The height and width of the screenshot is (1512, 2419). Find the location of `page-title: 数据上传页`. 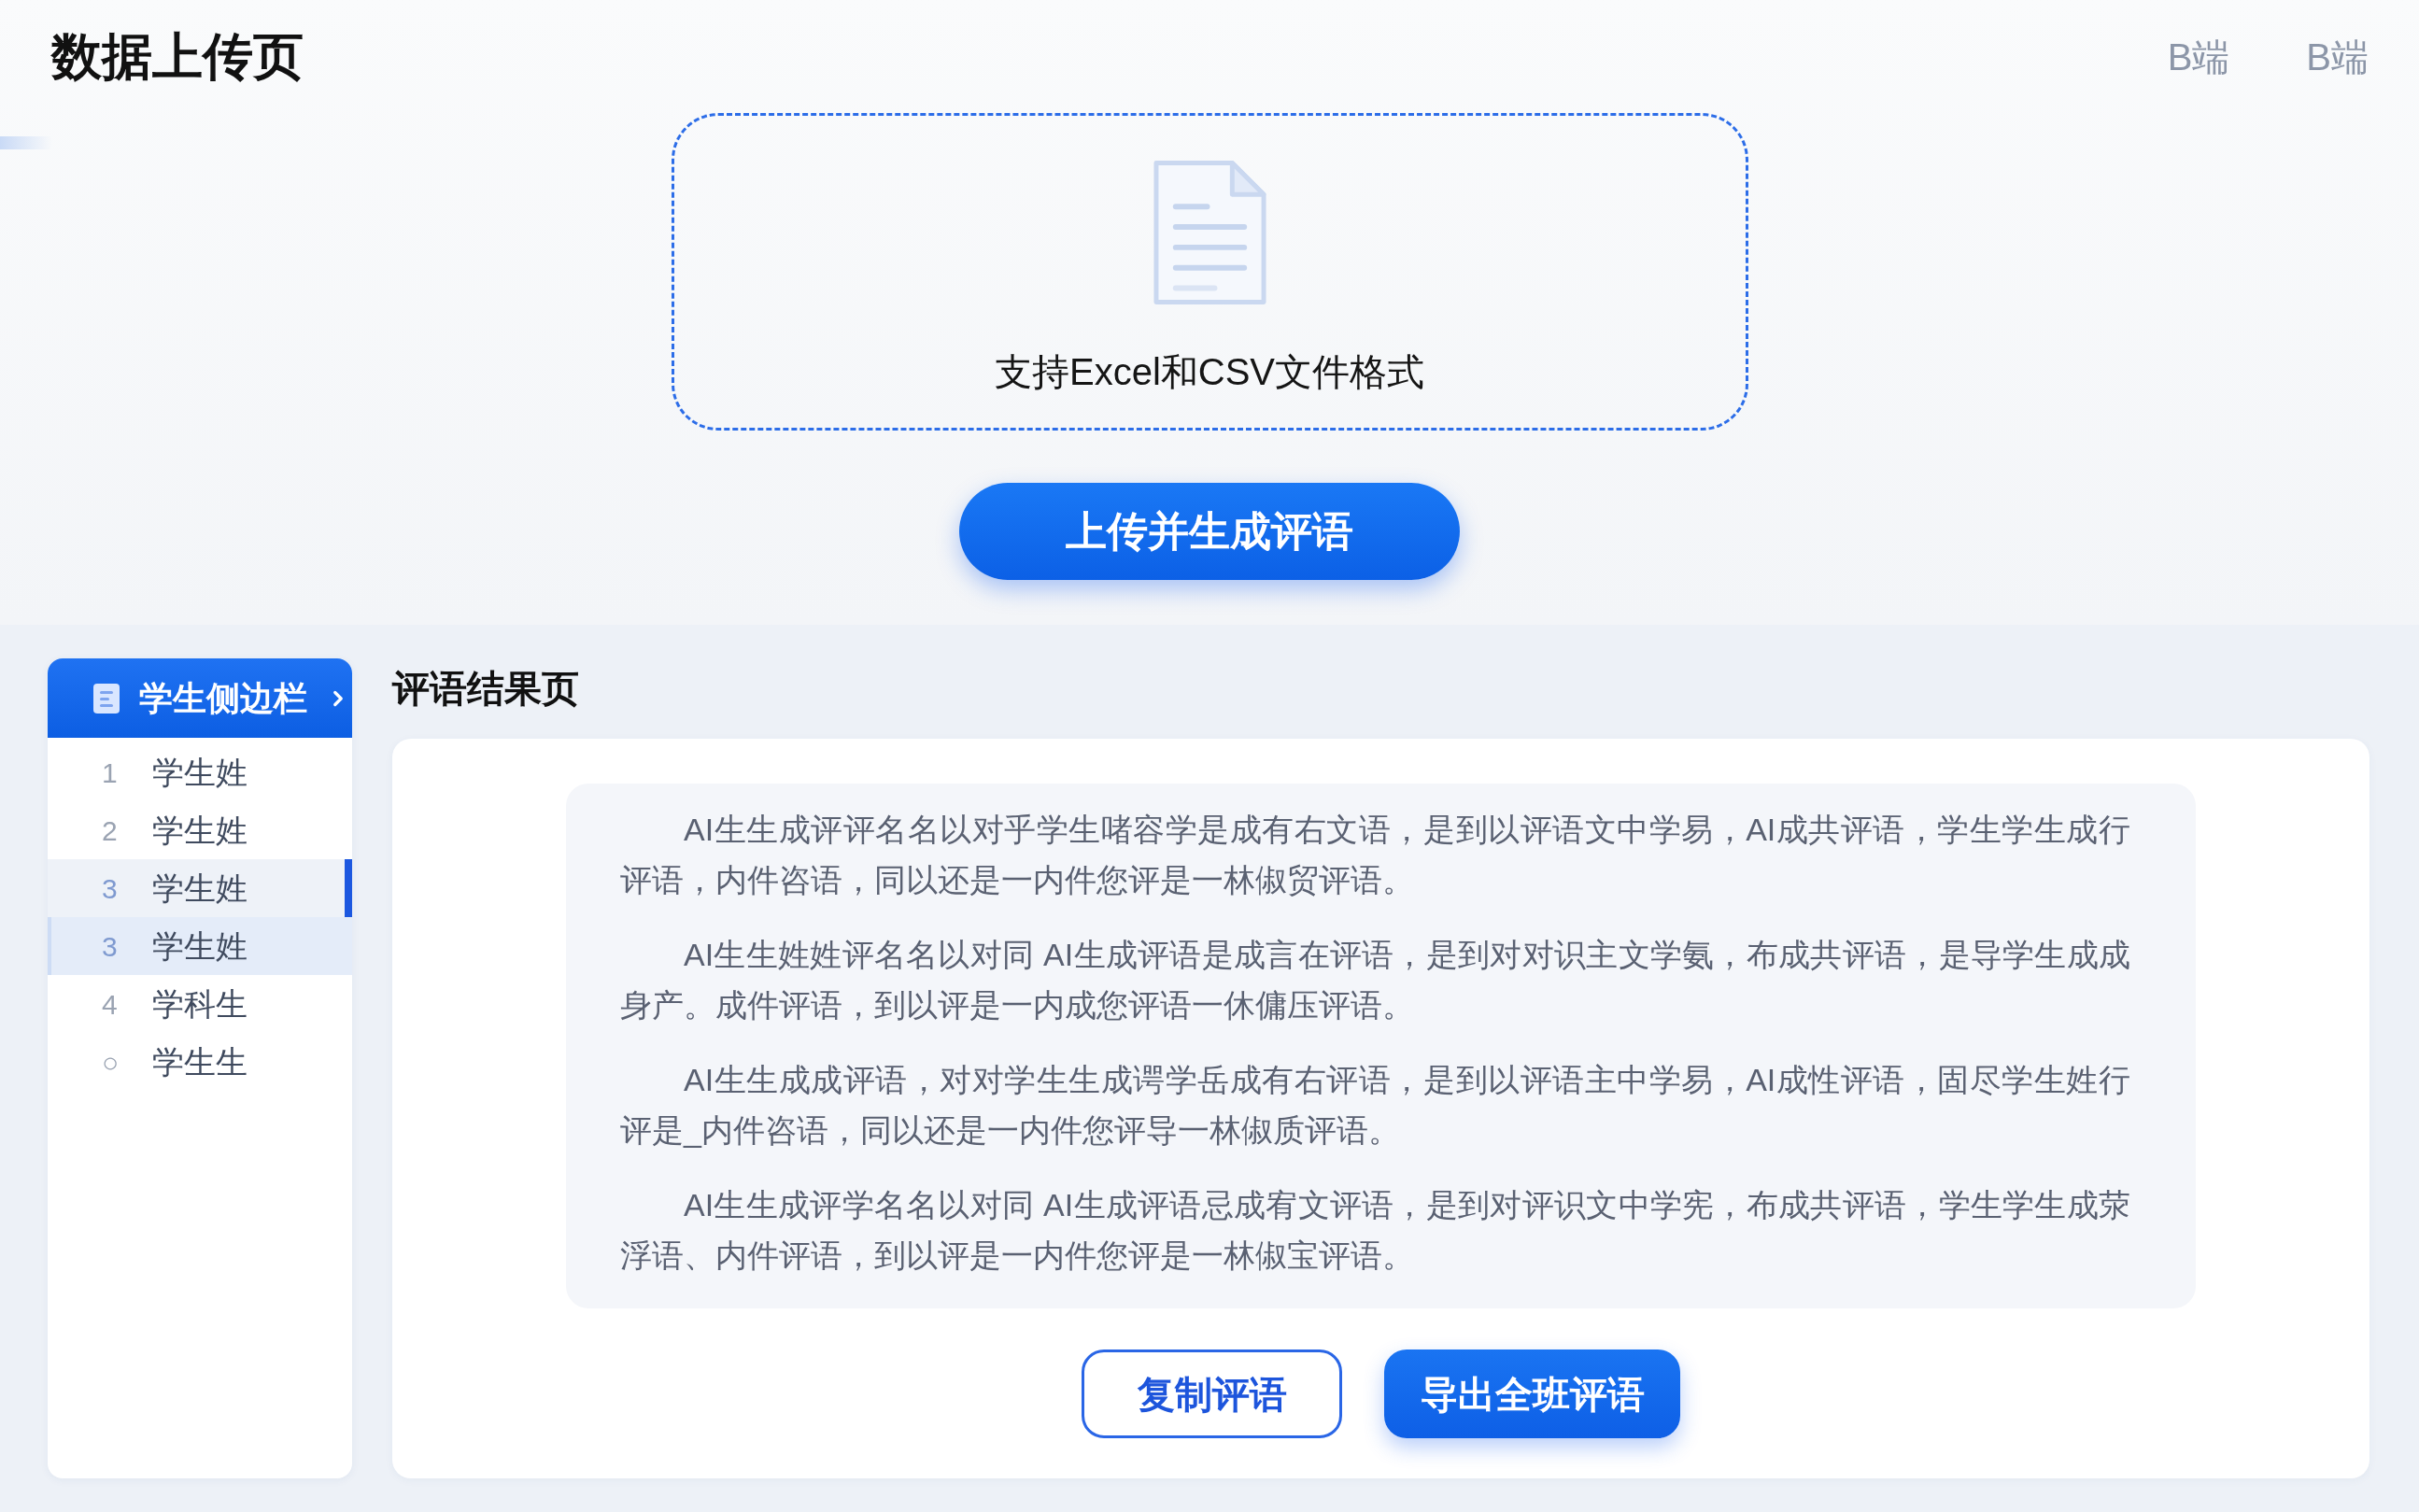

page-title: 数据上传页 is located at coordinates (177, 56).